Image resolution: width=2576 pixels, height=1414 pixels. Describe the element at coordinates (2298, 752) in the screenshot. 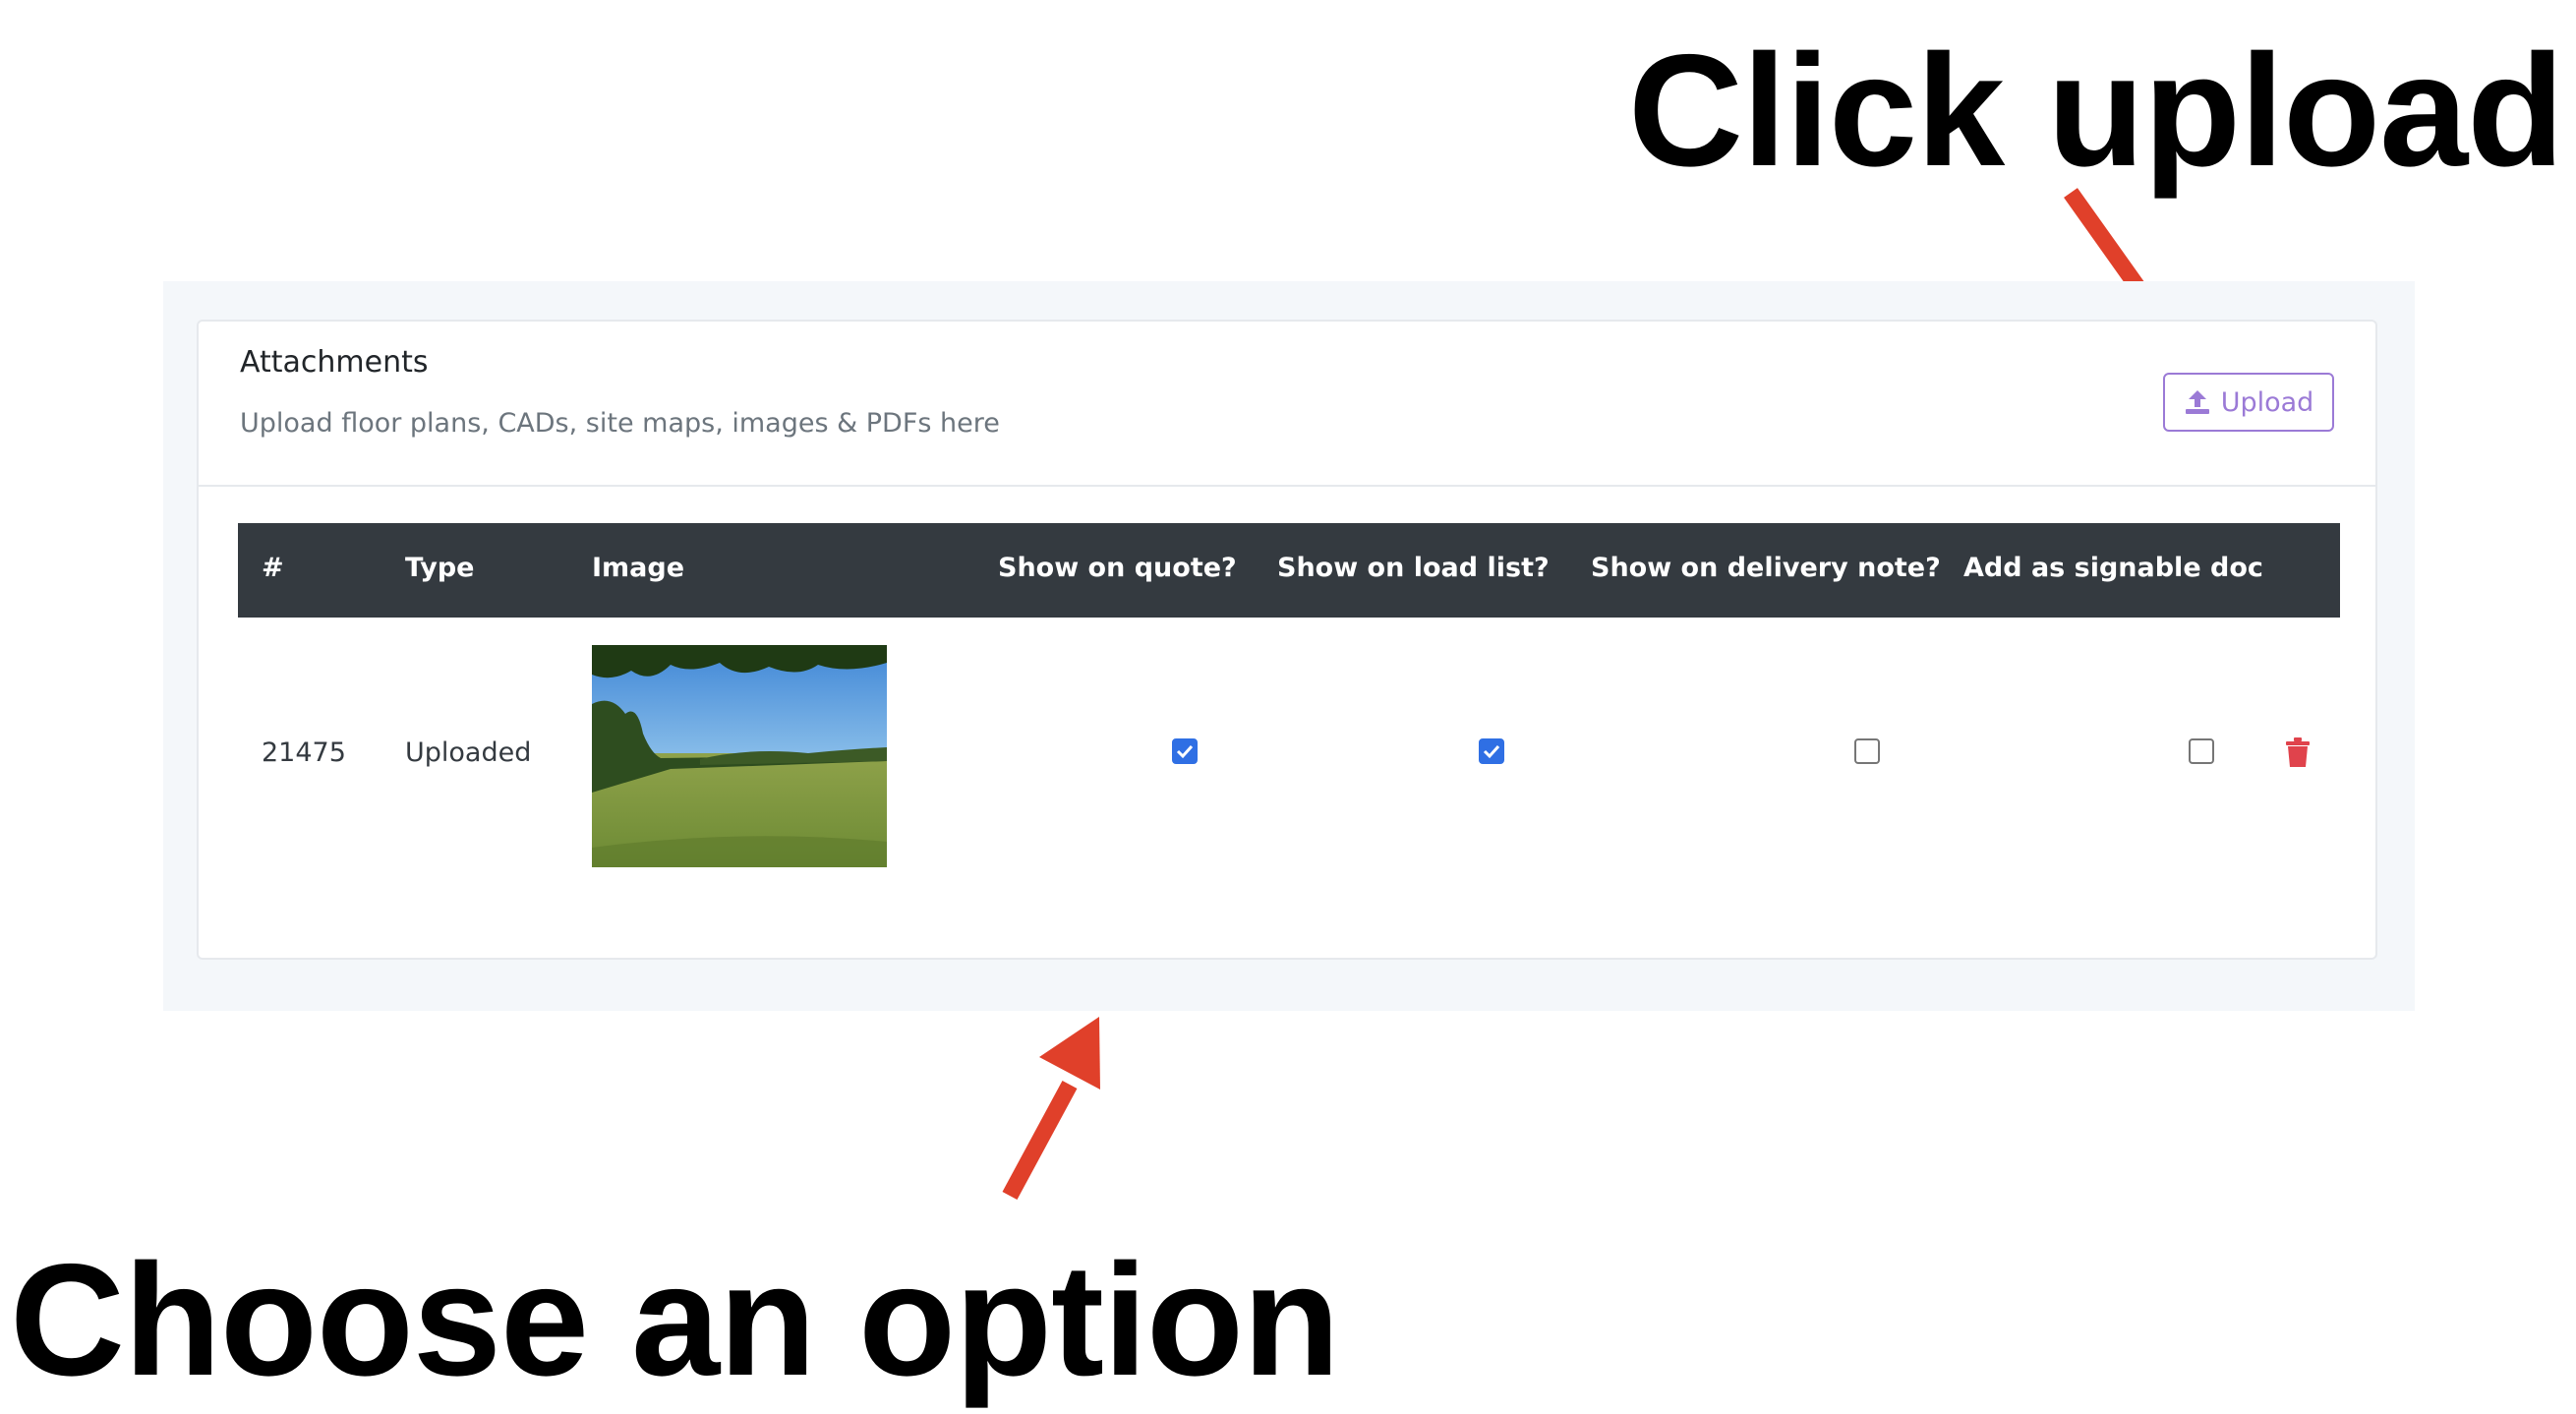

I see `trash-icon` at that location.